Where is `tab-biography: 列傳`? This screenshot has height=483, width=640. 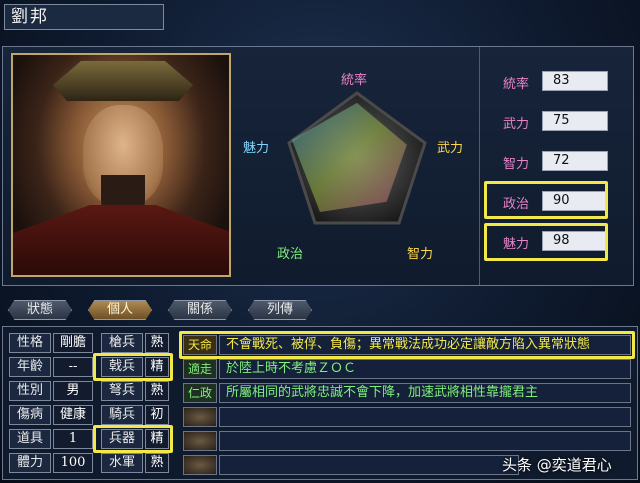 tab-biography: 列傳 is located at coordinates (280, 310).